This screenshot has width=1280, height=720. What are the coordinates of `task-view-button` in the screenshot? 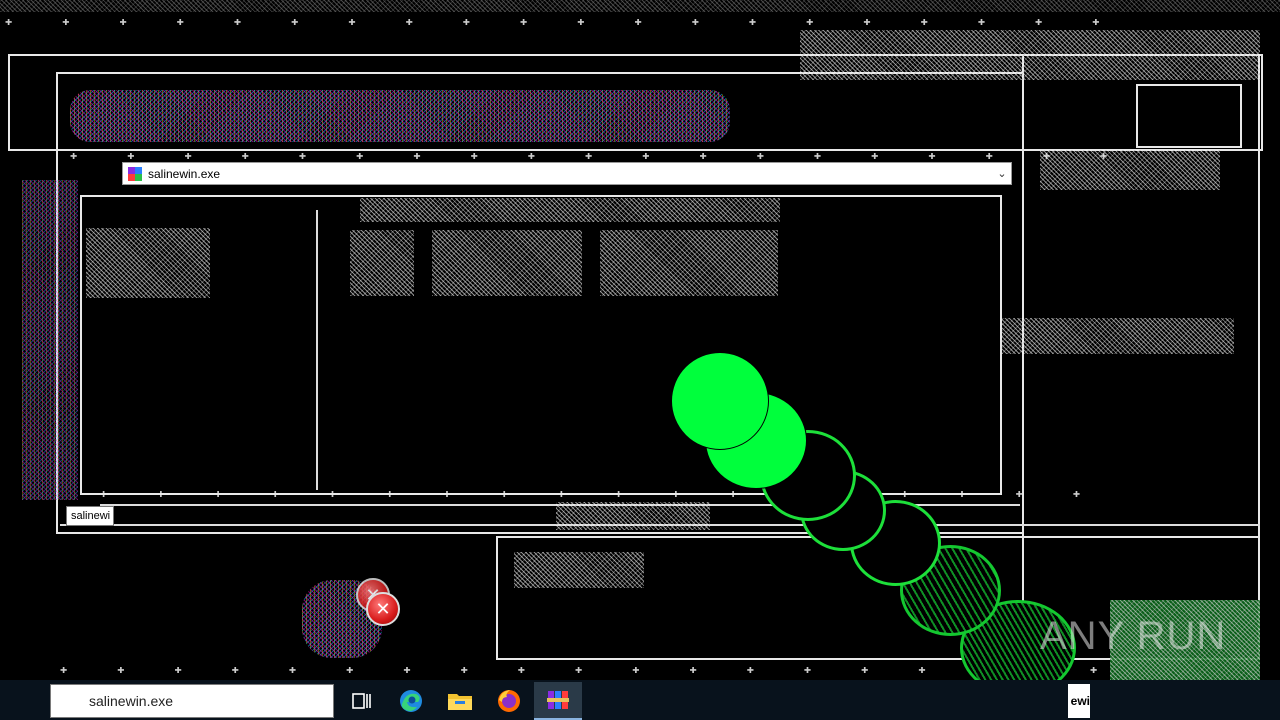 It's located at (362, 701).